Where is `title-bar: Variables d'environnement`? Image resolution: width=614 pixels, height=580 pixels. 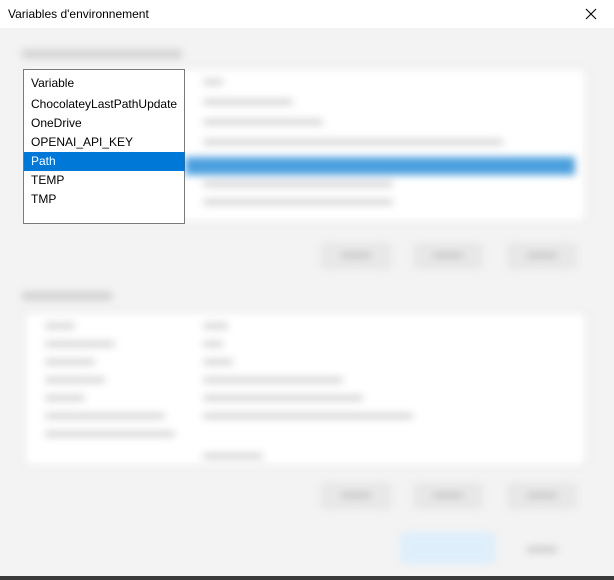
title-bar: Variables d'environnement is located at coordinates (307, 14).